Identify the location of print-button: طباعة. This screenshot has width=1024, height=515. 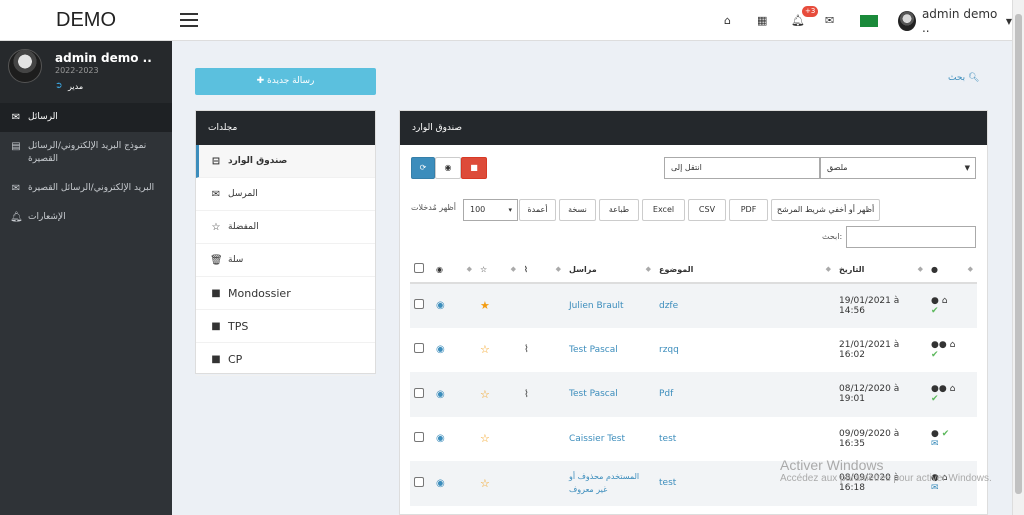
(619, 210).